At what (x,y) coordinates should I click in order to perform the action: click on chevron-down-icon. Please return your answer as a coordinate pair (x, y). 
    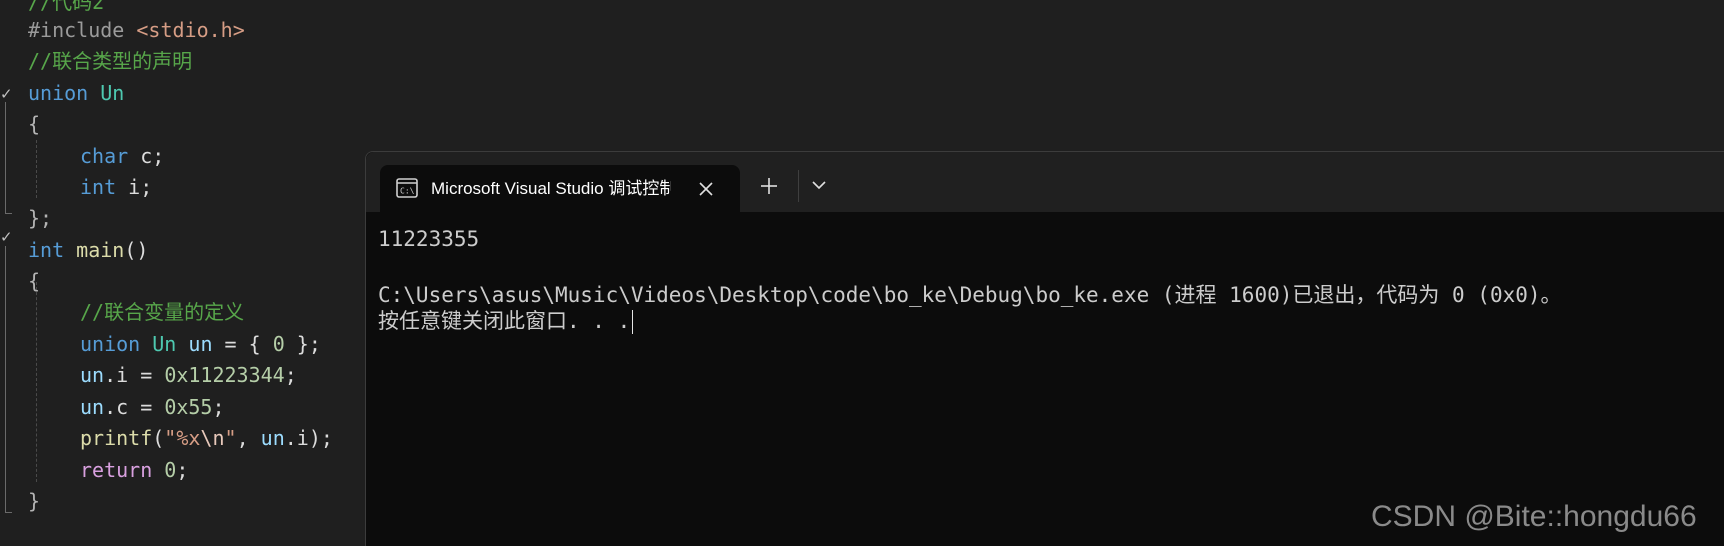
    Looking at the image, I should click on (819, 185).